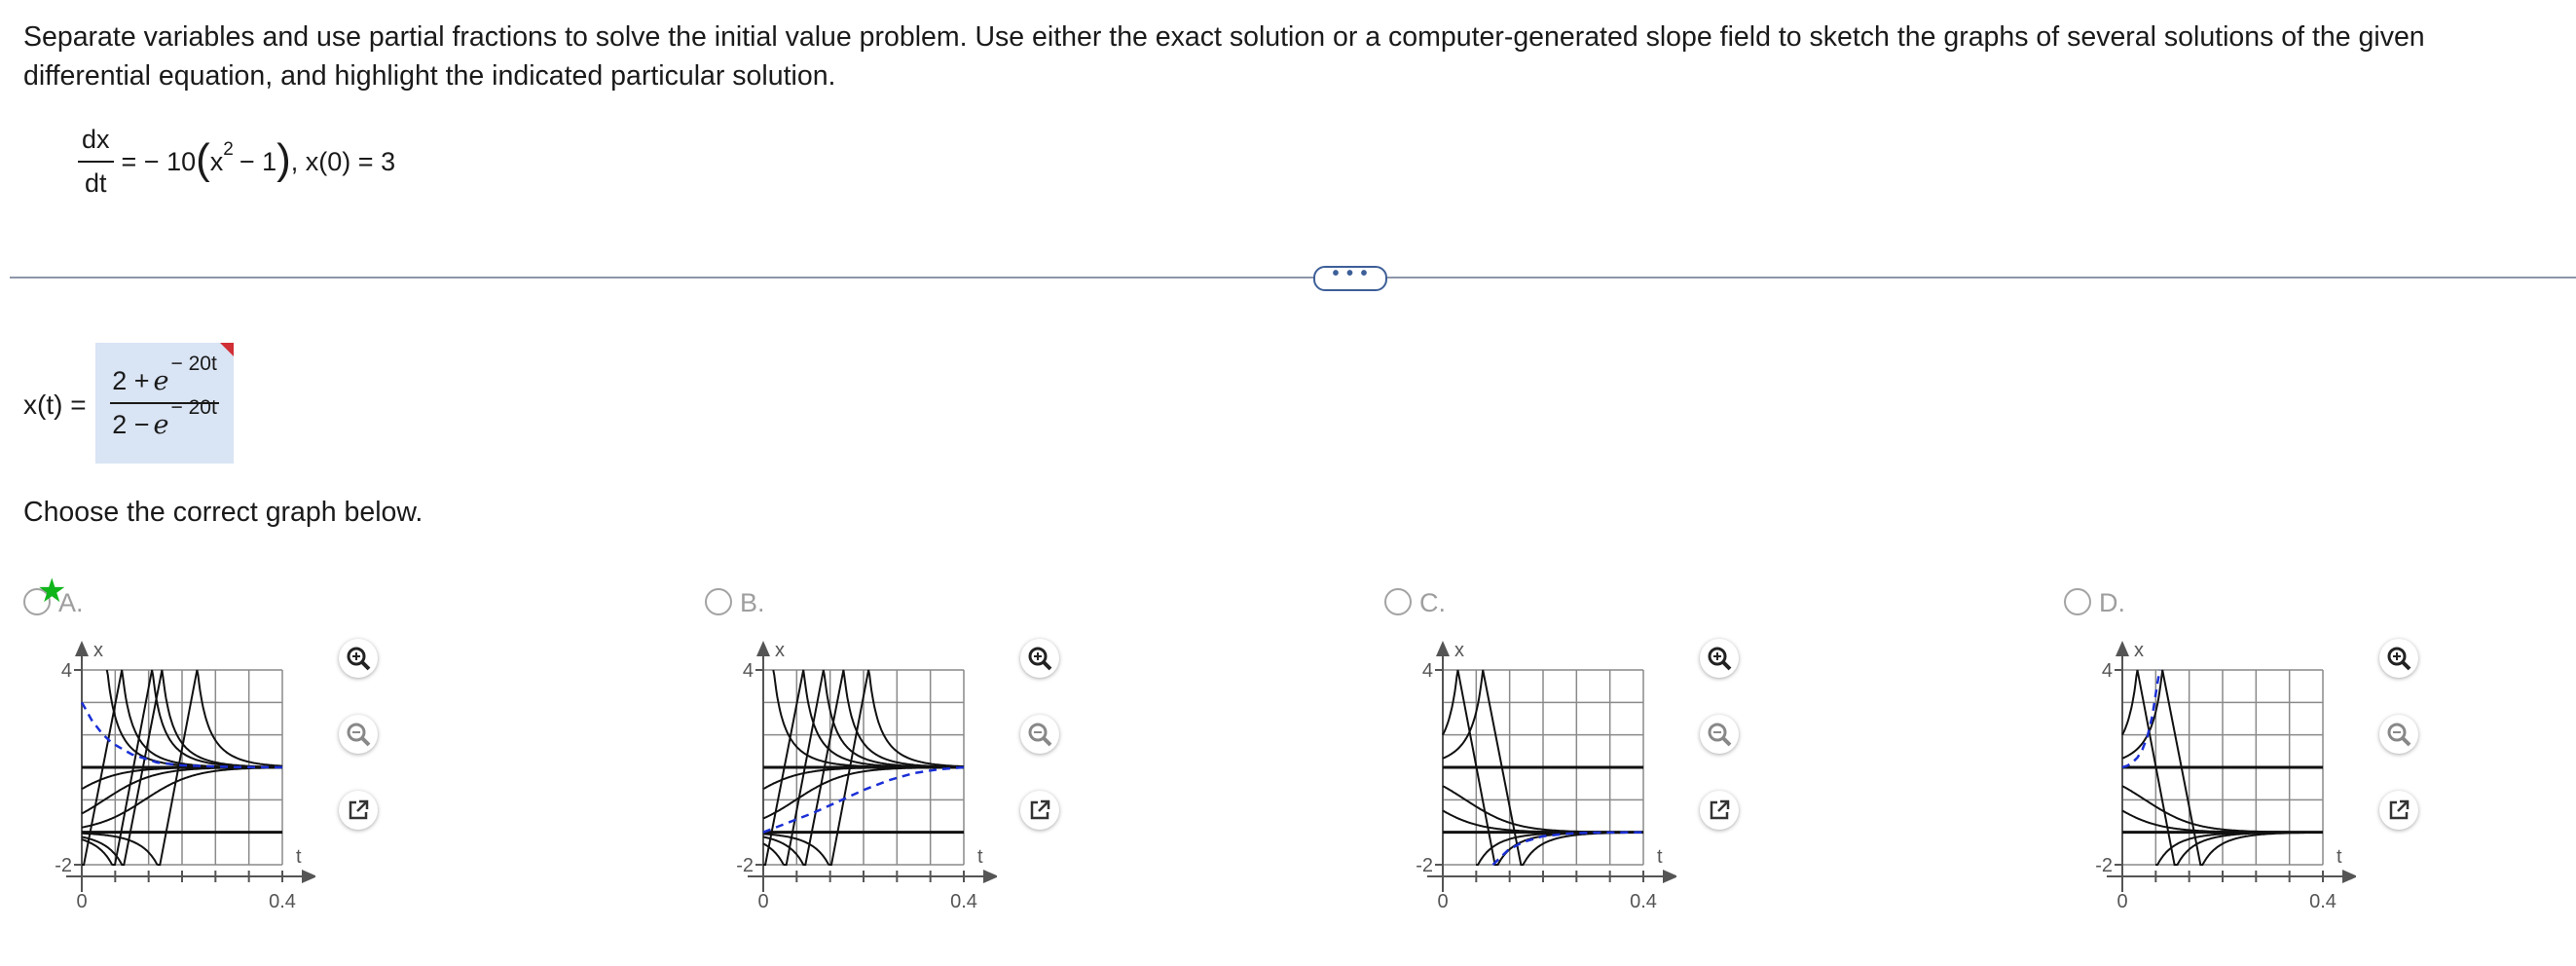 This screenshot has width=2576, height=966. Describe the element at coordinates (203, 159) in the screenshot. I see `left-paren: (` at that location.